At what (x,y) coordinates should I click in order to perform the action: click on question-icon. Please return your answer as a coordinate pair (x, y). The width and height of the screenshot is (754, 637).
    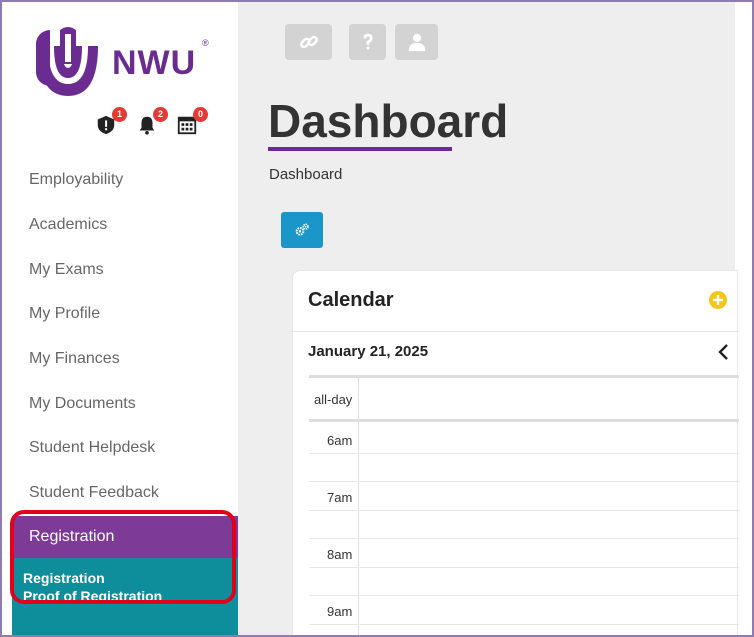
    Looking at the image, I should click on (367, 41).